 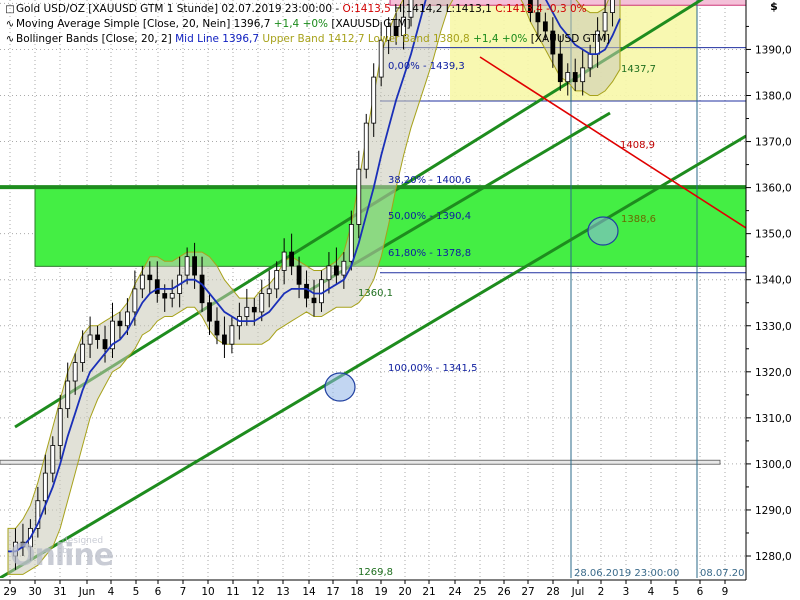 What do you see at coordinates (773, 373) in the screenshot?
I see `price-axis-label: 1320,0` at bounding box center [773, 373].